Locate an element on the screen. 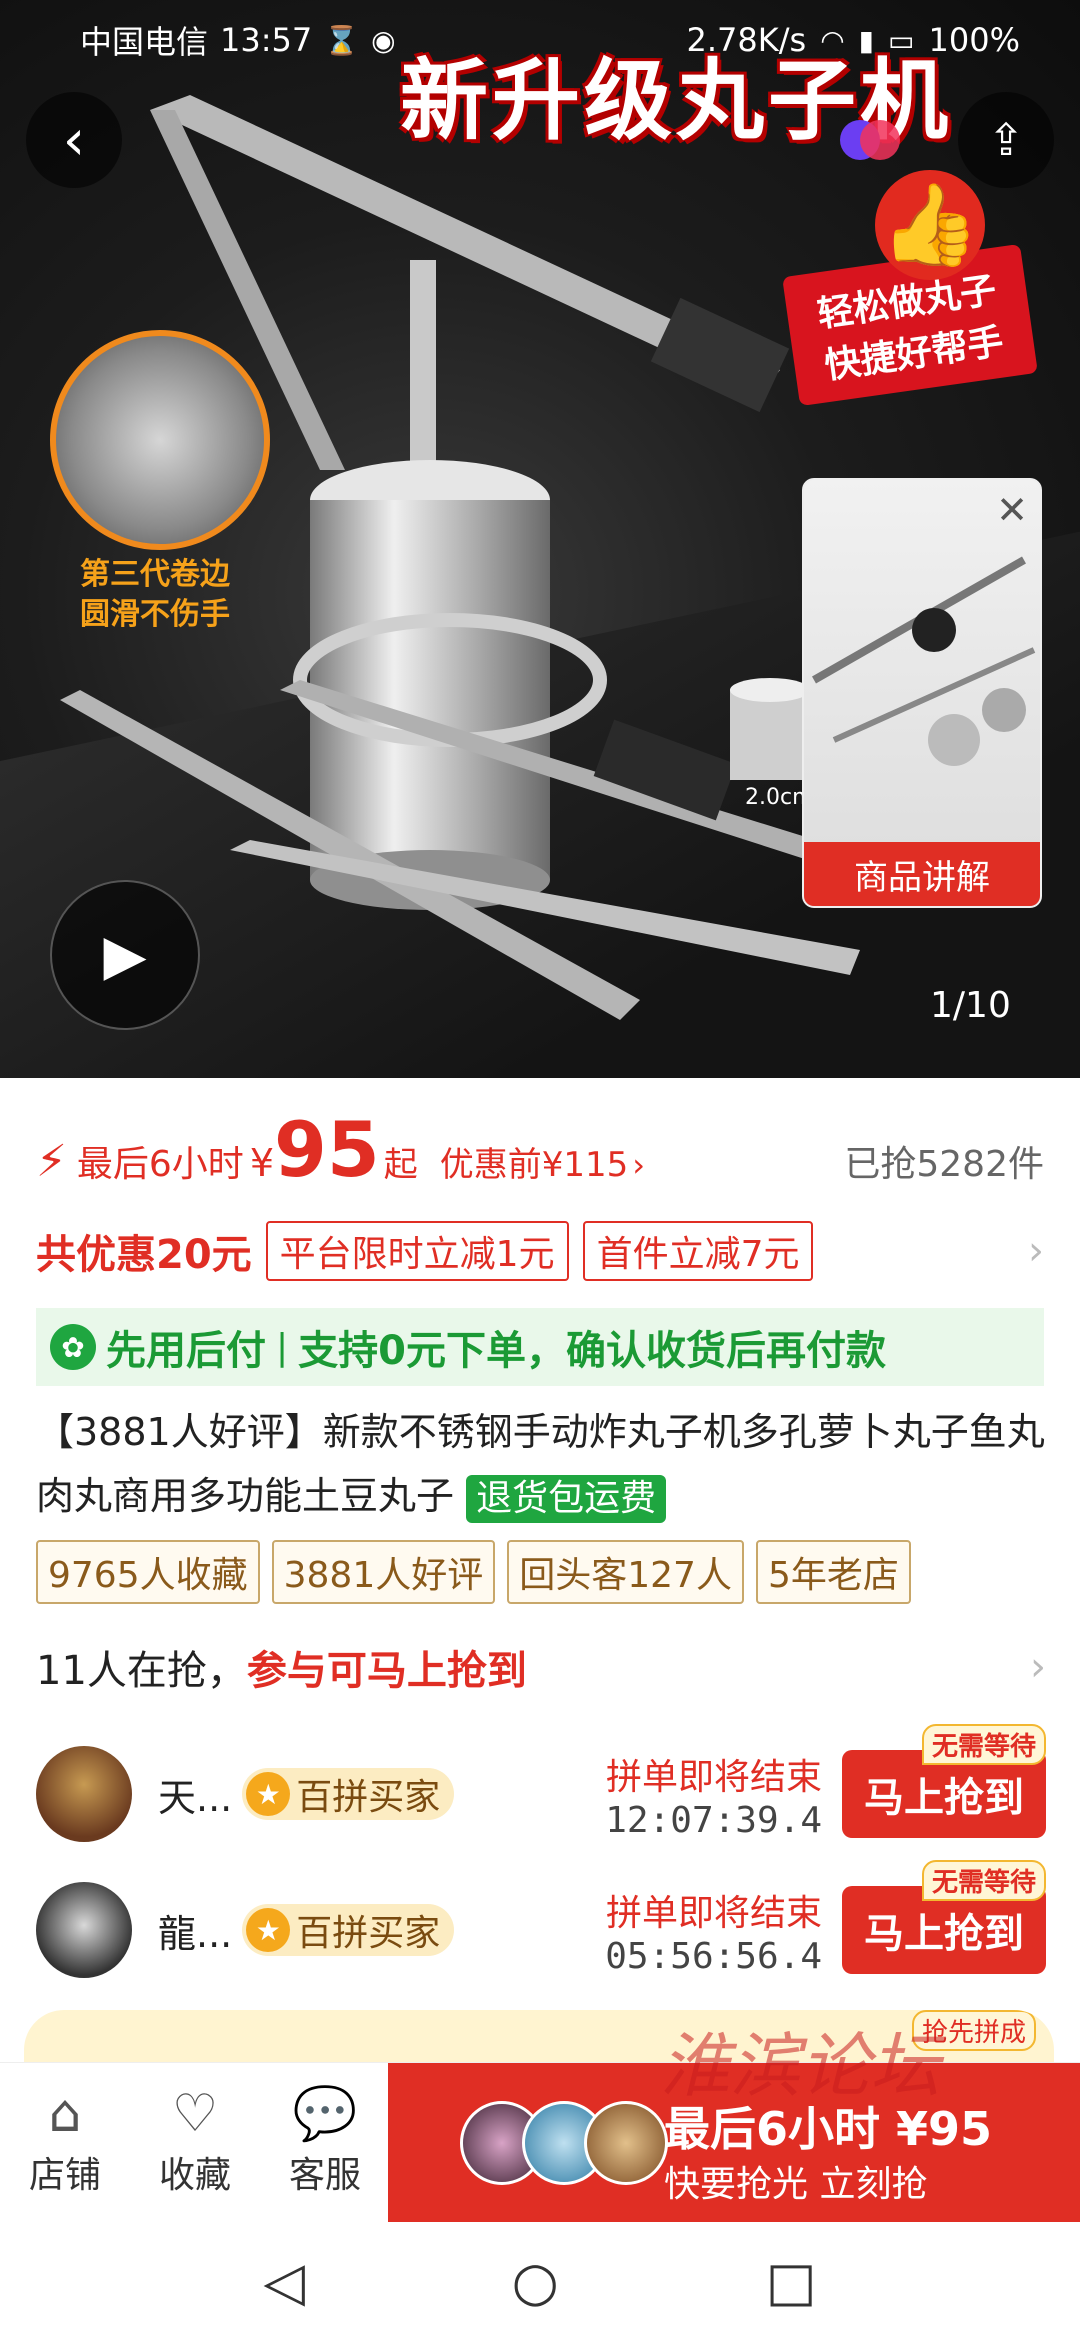  pay-later-title: 先用后付 is located at coordinates (186, 1351).